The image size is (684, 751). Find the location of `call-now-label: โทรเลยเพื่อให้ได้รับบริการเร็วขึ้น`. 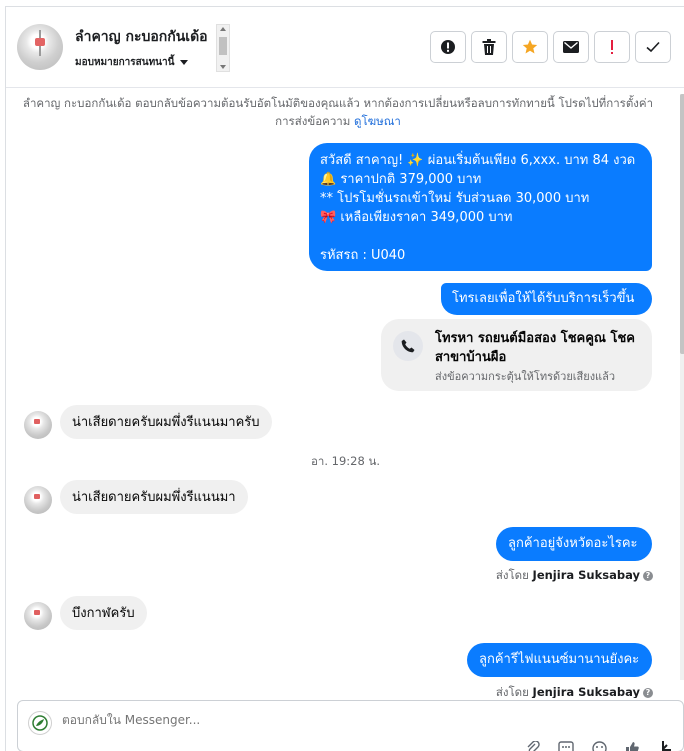

call-now-label: โทรเลยเพื่อให้ได้รับบริการเร็วขึ้น is located at coordinates (543, 298).